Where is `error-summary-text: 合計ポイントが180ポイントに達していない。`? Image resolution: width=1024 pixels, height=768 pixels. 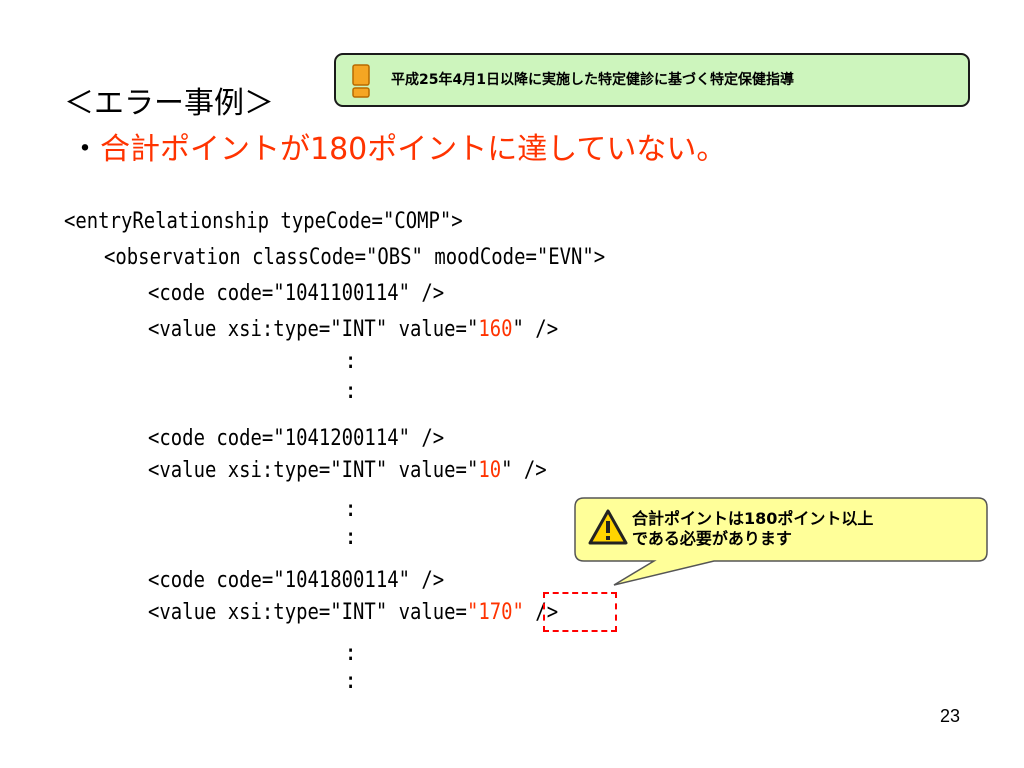
error-summary-text: 合計ポイントが180ポイントに達していない。 is located at coordinates (413, 149).